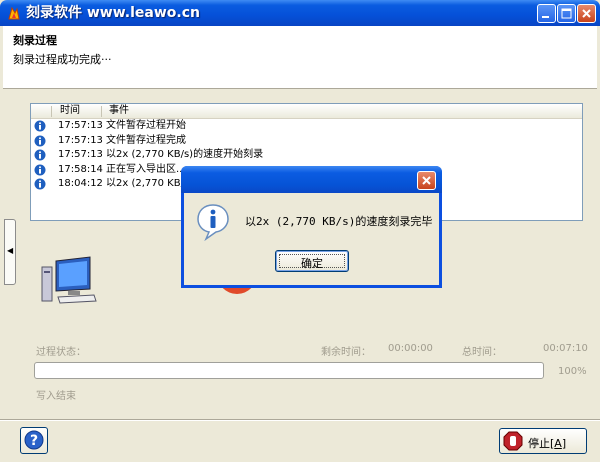 Image resolution: width=600 pixels, height=462 pixels. I want to click on event-text: 文件暂存过程完成, so click(146, 140).